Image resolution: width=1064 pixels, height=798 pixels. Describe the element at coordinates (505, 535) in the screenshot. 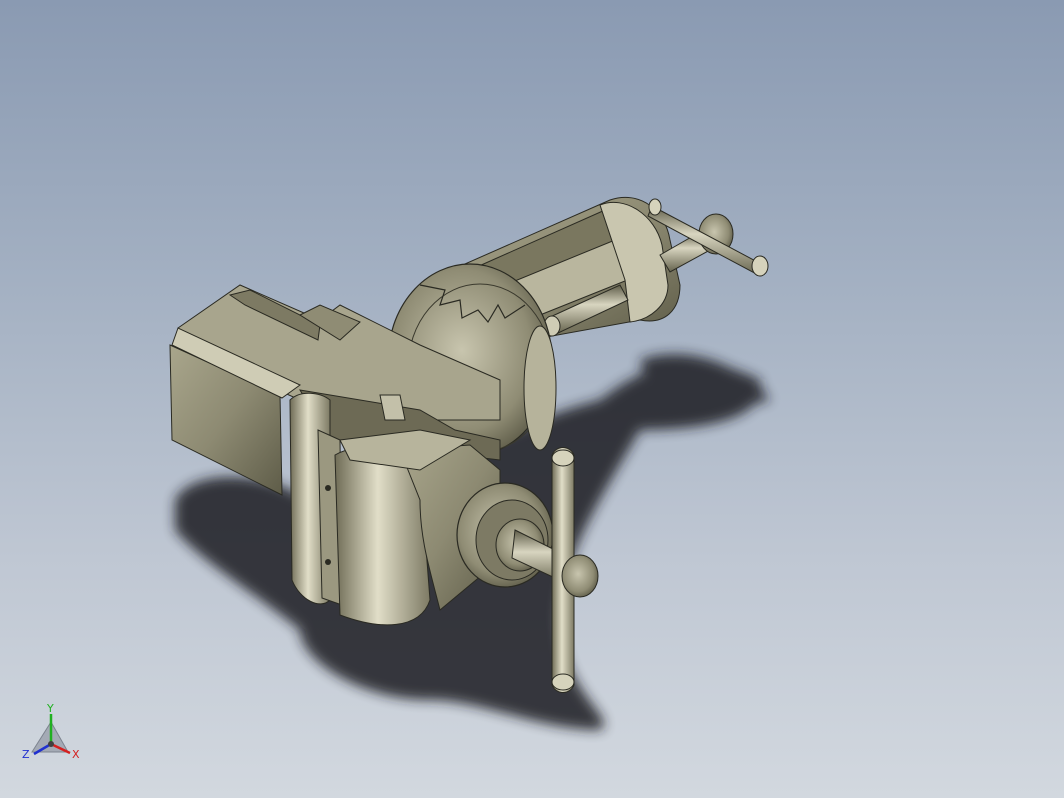

I see `front-spindle-boss` at that location.